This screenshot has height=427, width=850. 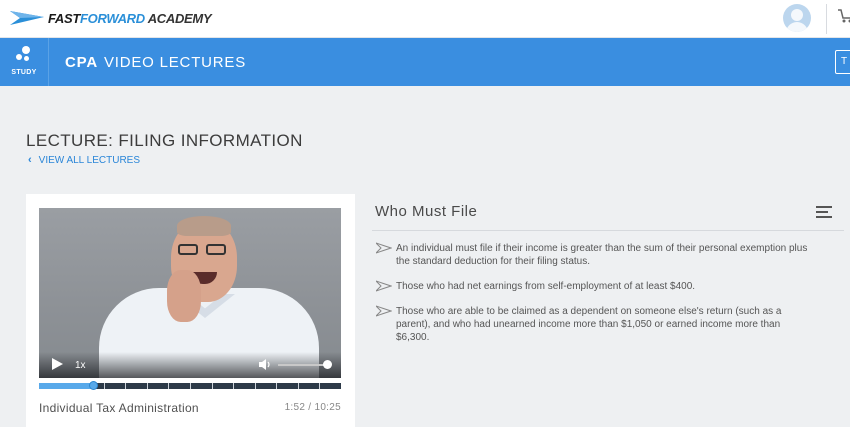 What do you see at coordinates (164, 140) in the screenshot?
I see `lecture-title: LECTURE: FILING INFORMATION` at bounding box center [164, 140].